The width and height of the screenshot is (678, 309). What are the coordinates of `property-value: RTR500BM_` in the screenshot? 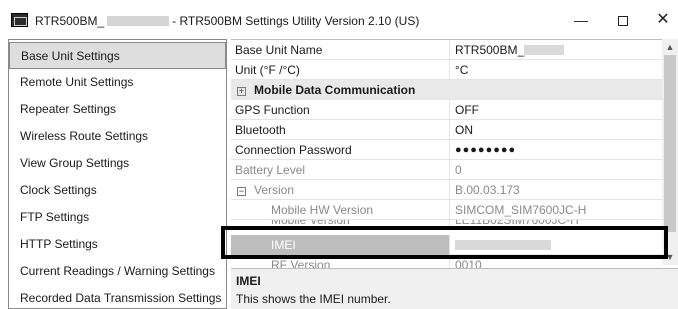 It's located at (558, 50).